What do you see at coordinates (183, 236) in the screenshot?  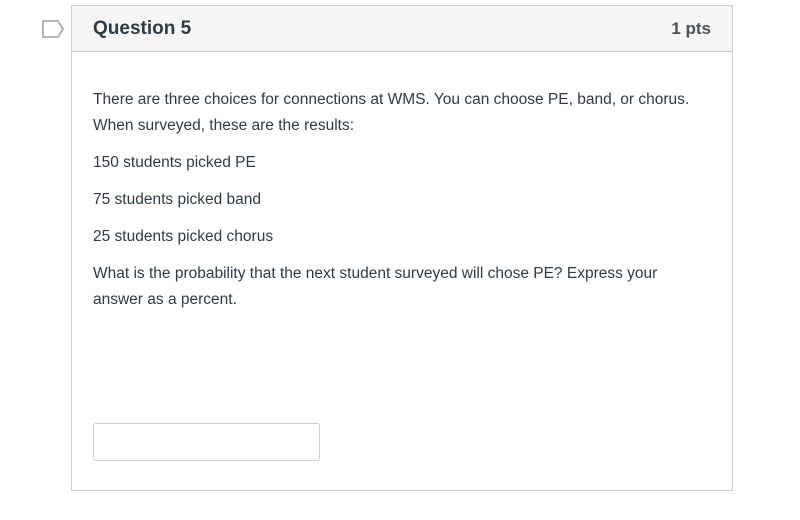 I see `question-paragraph-chorus: 25 students picked chorus` at bounding box center [183, 236].